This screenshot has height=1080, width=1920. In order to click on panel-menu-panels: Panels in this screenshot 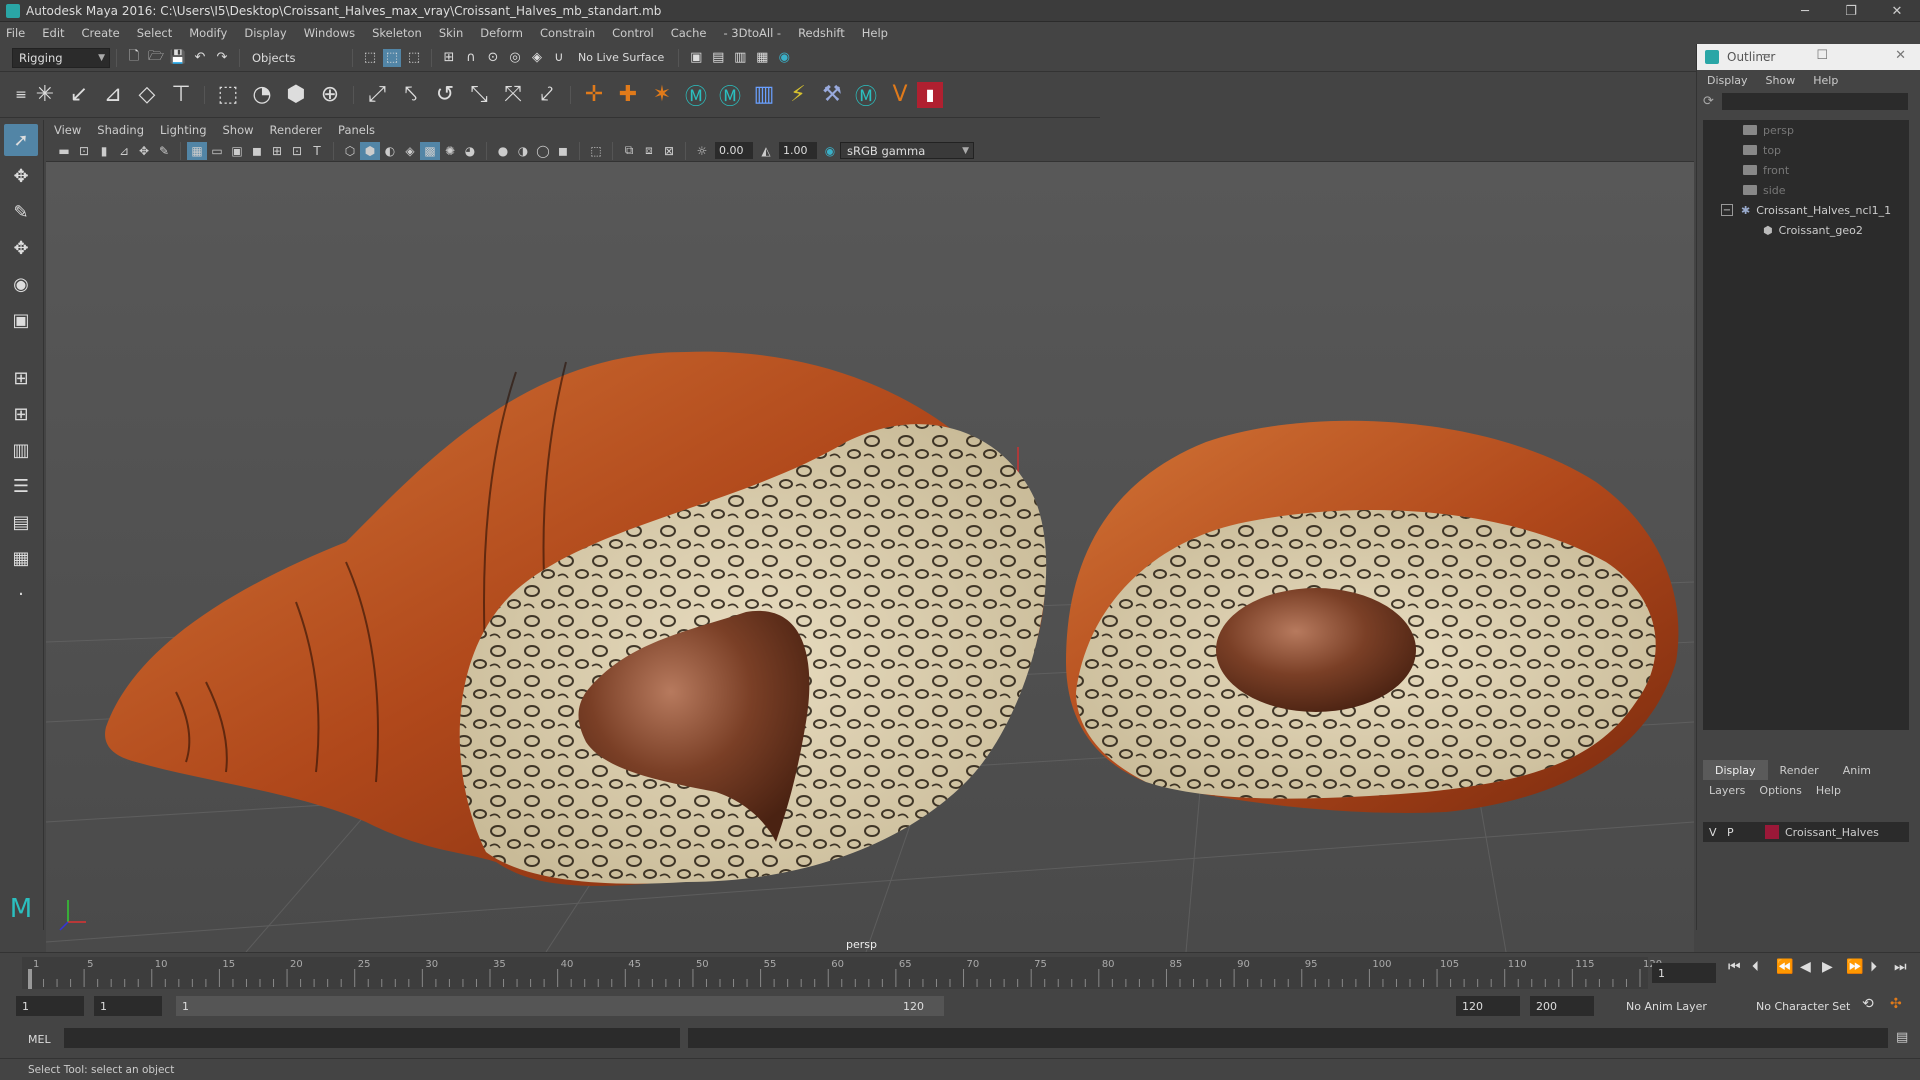, I will do `click(356, 130)`.